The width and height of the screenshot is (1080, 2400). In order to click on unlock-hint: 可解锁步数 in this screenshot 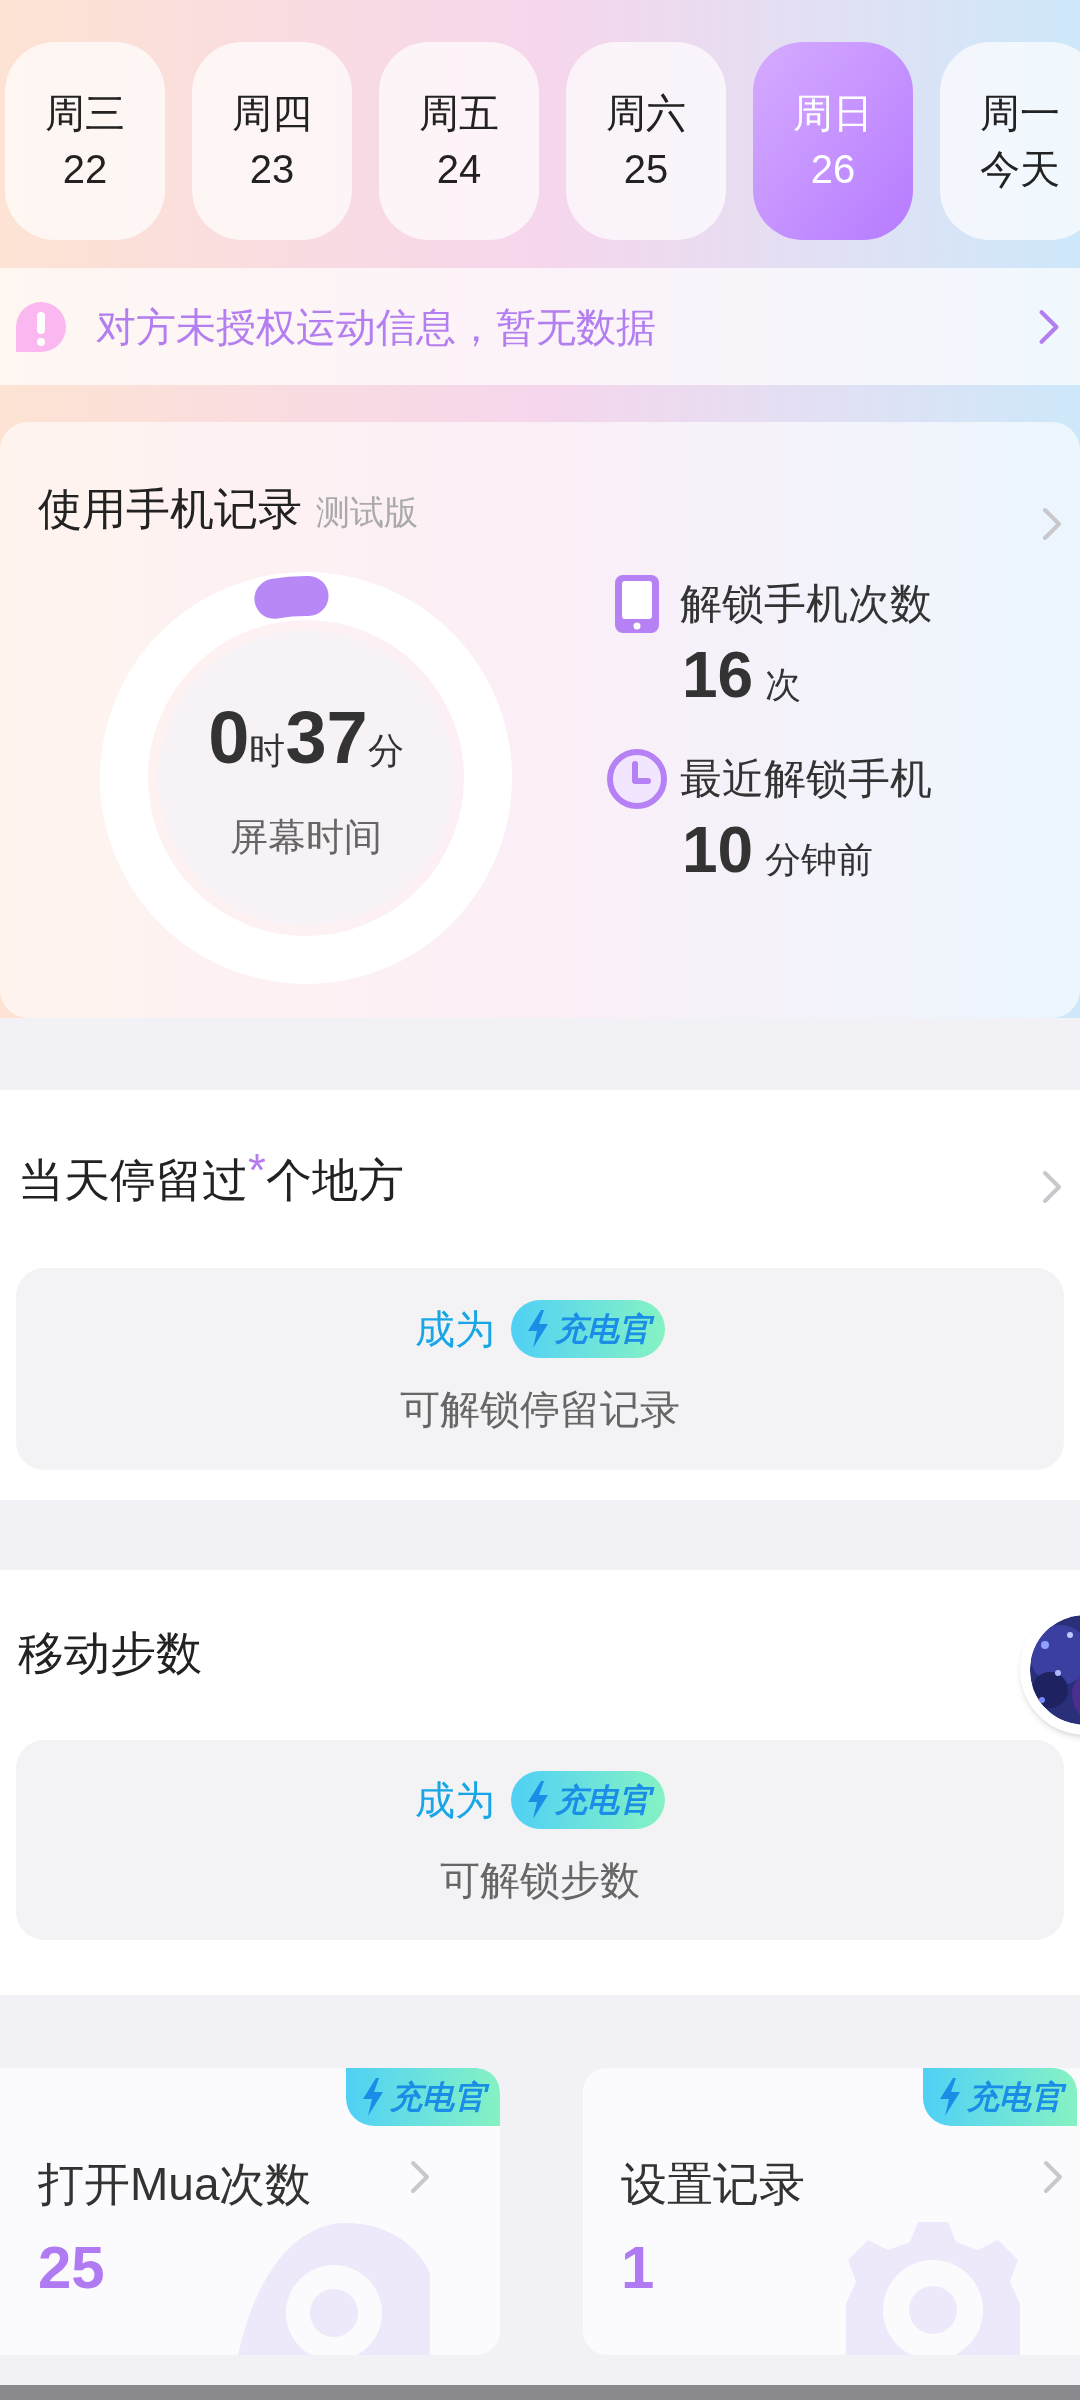, I will do `click(540, 1880)`.